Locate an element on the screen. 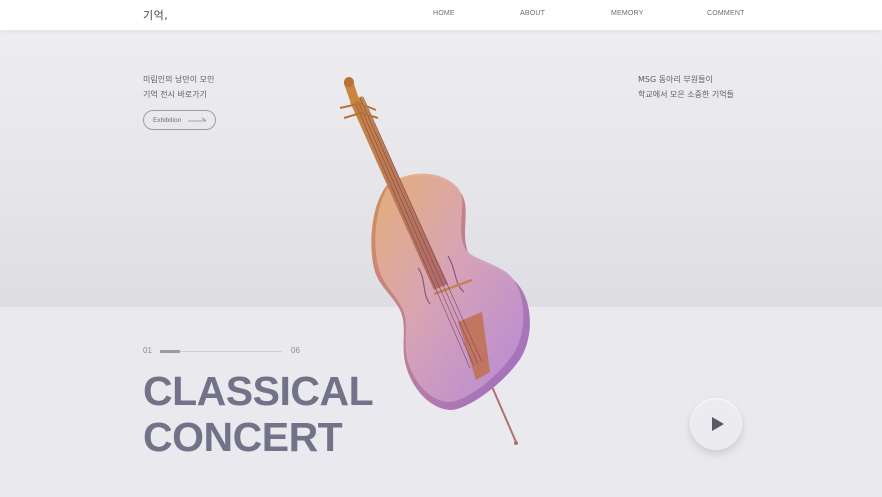  intro-right-text: MSG 동아리 부원들이 학교에서 모은 소중한 기억들 is located at coordinates (686, 87).